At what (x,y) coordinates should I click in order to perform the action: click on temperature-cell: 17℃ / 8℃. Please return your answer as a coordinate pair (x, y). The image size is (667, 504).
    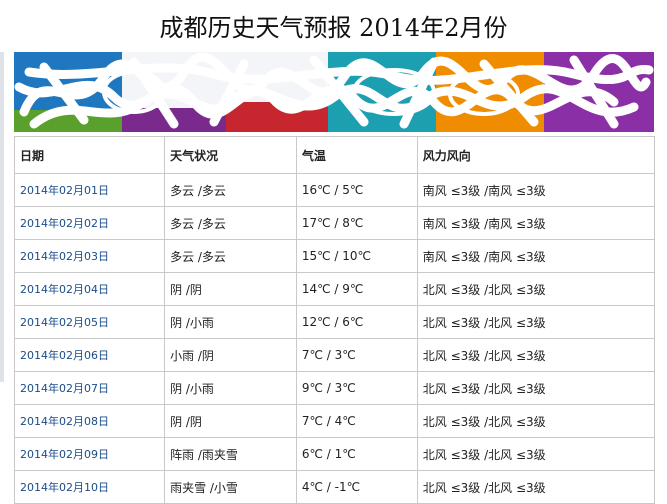
    Looking at the image, I should click on (356, 223).